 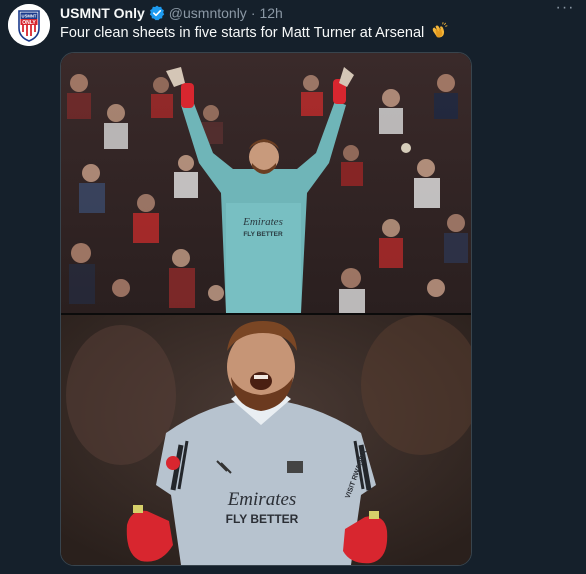 What do you see at coordinates (565, 11) in the screenshot?
I see `more-options-icon: ···` at bounding box center [565, 11].